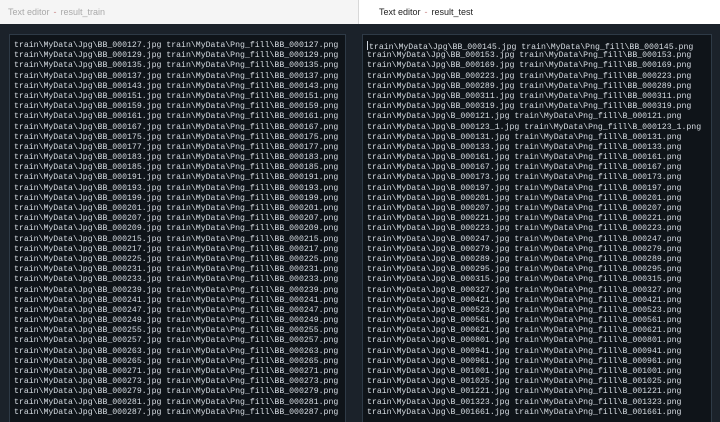 This screenshot has width=720, height=422. What do you see at coordinates (179, 12) in the screenshot?
I see `tab-result-train: Text editor - result_train` at bounding box center [179, 12].